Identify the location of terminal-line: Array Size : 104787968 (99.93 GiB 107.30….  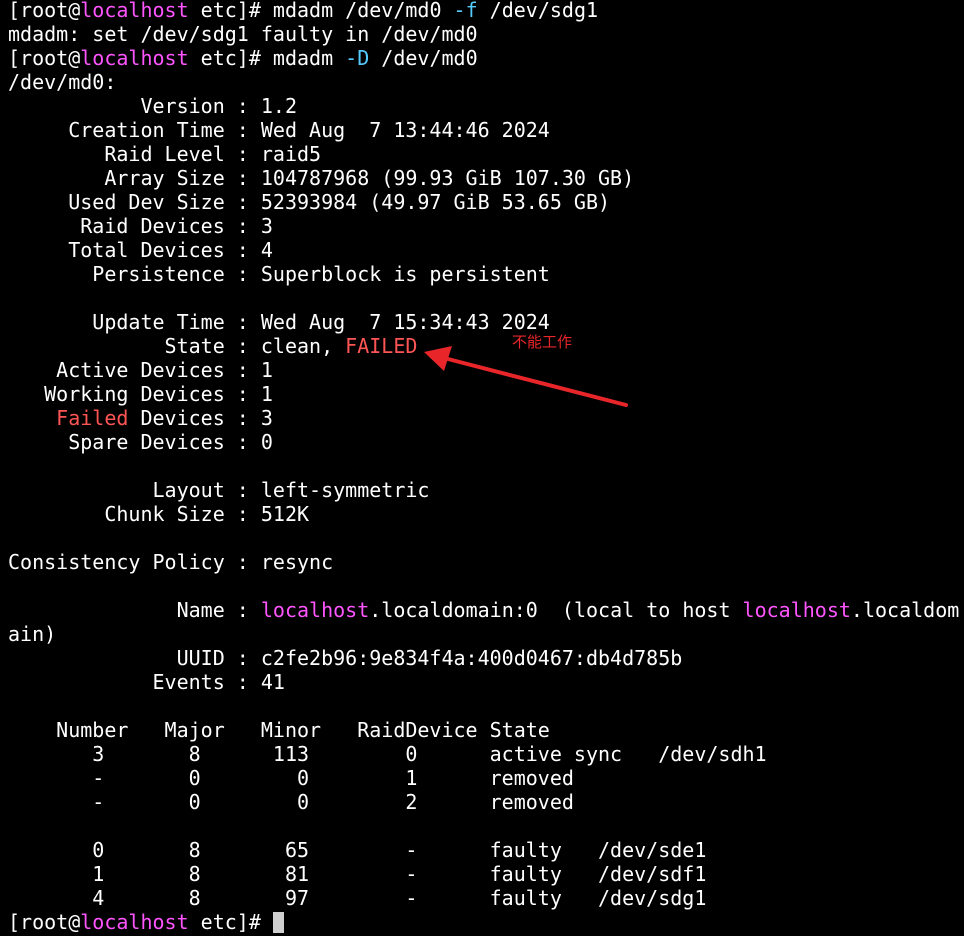
(483, 178).